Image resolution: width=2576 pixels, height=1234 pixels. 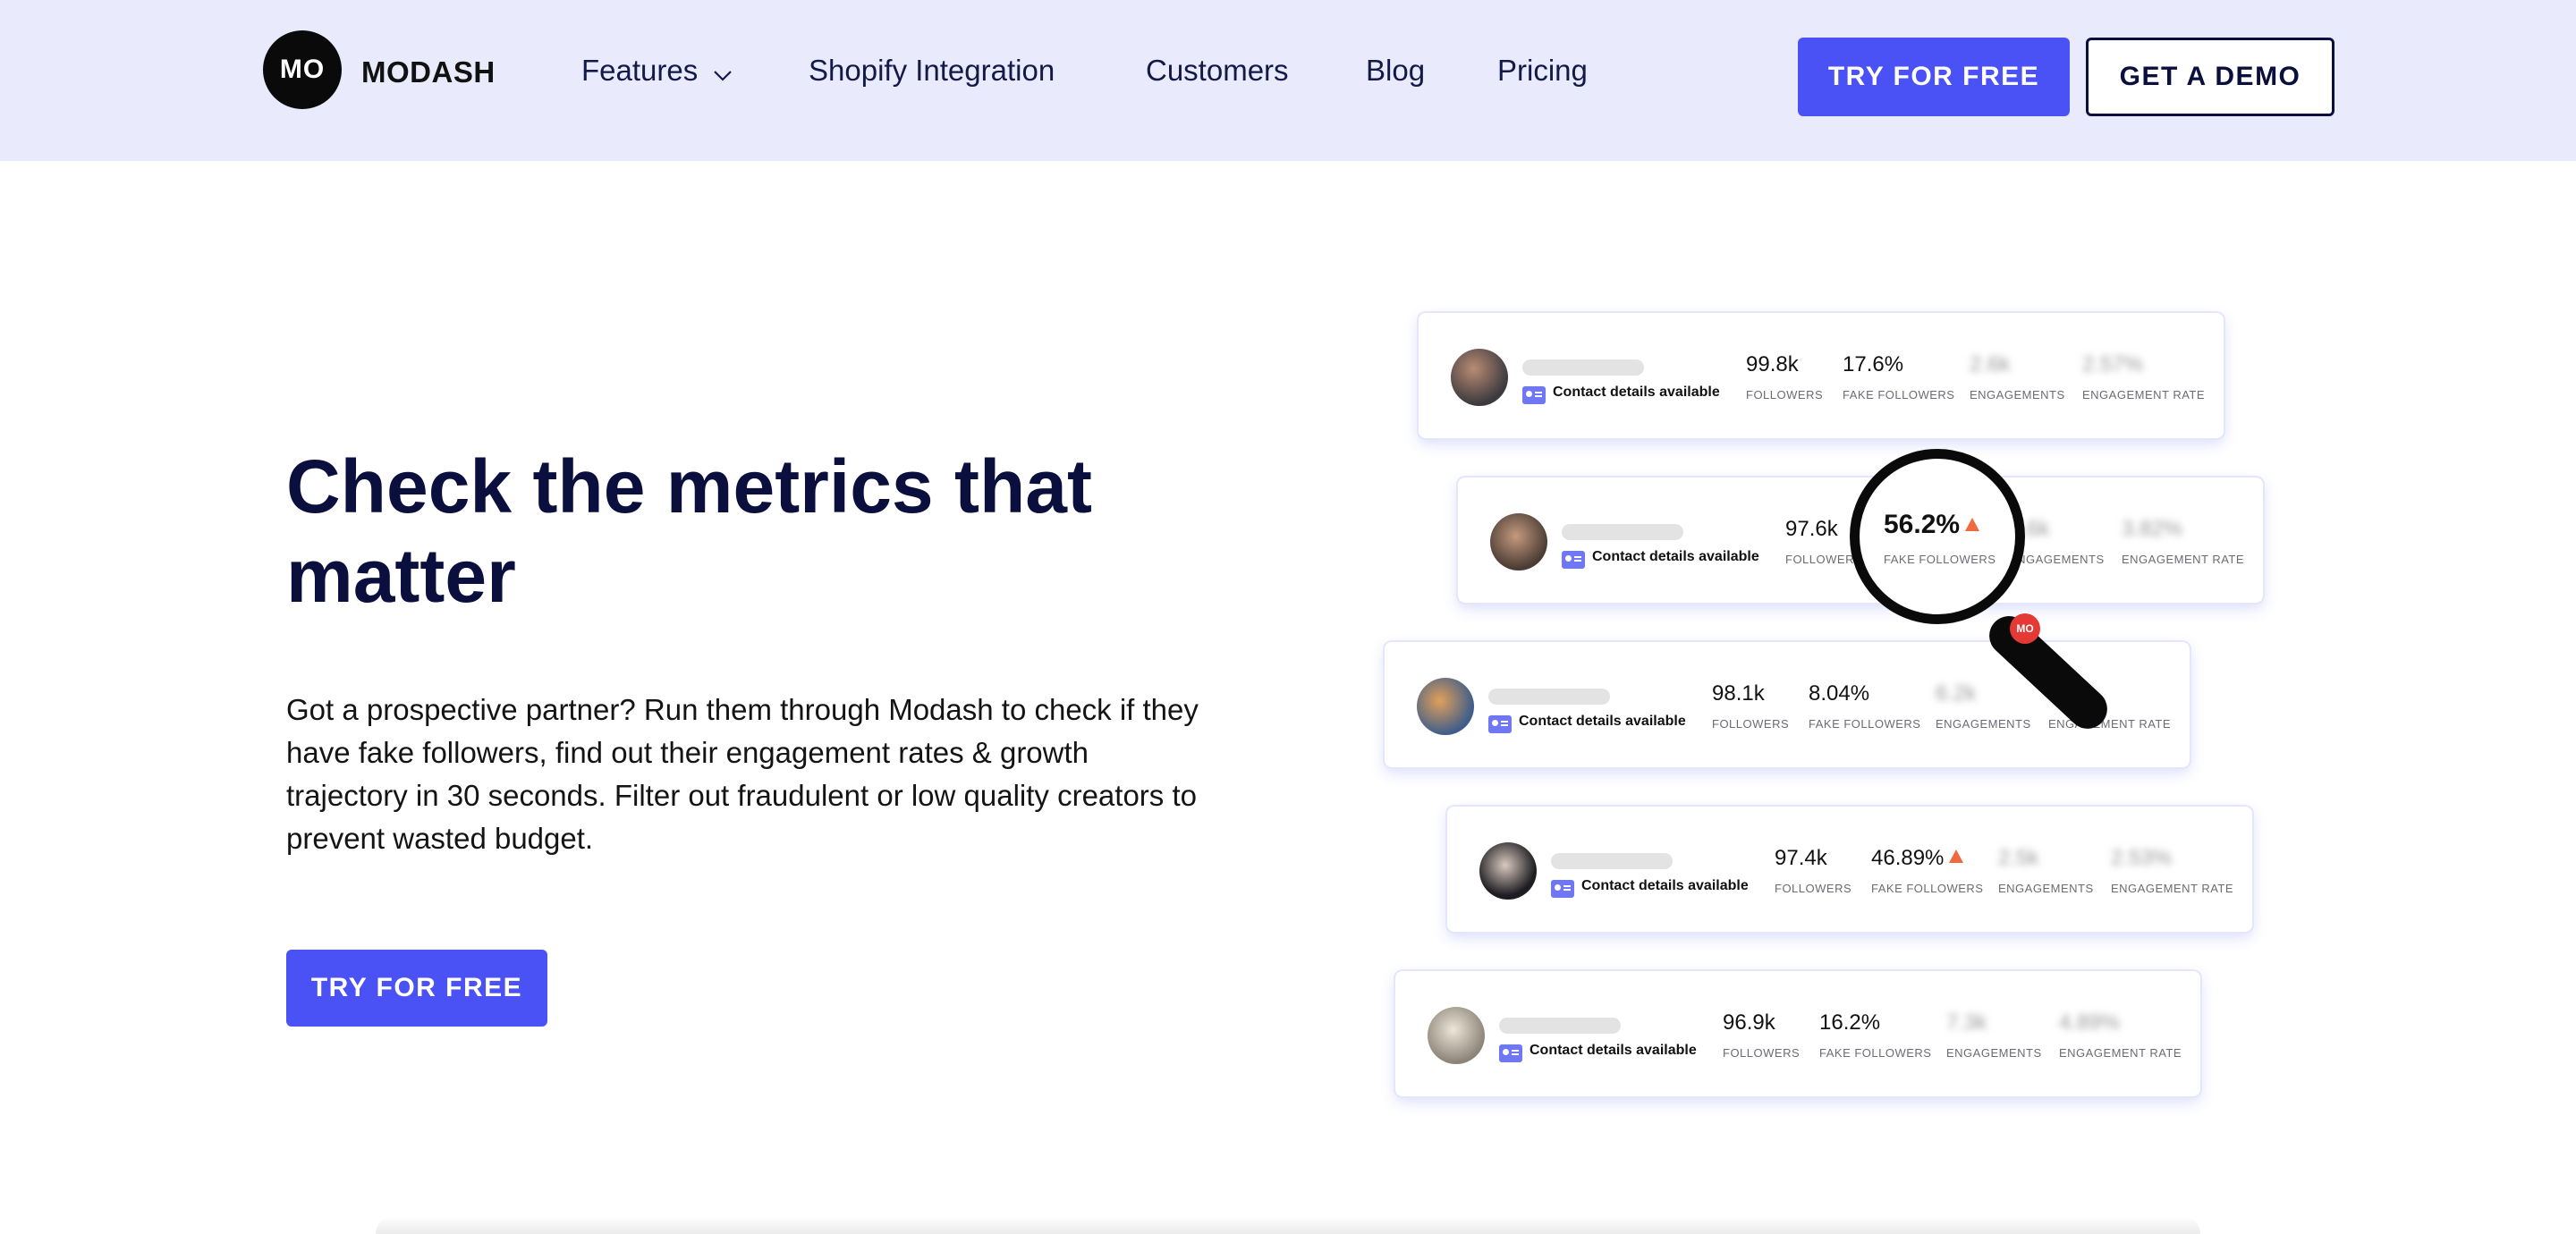 What do you see at coordinates (1966, 1022) in the screenshot?
I see `engagements-value: 7.3k` at bounding box center [1966, 1022].